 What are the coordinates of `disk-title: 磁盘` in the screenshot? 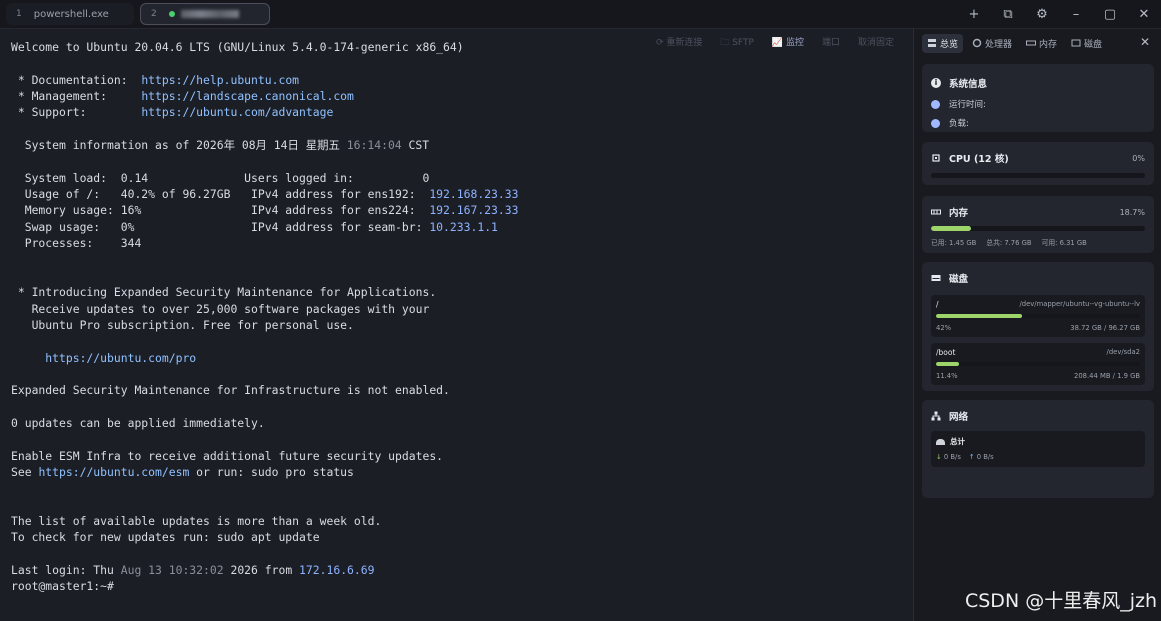 It's located at (1038, 278).